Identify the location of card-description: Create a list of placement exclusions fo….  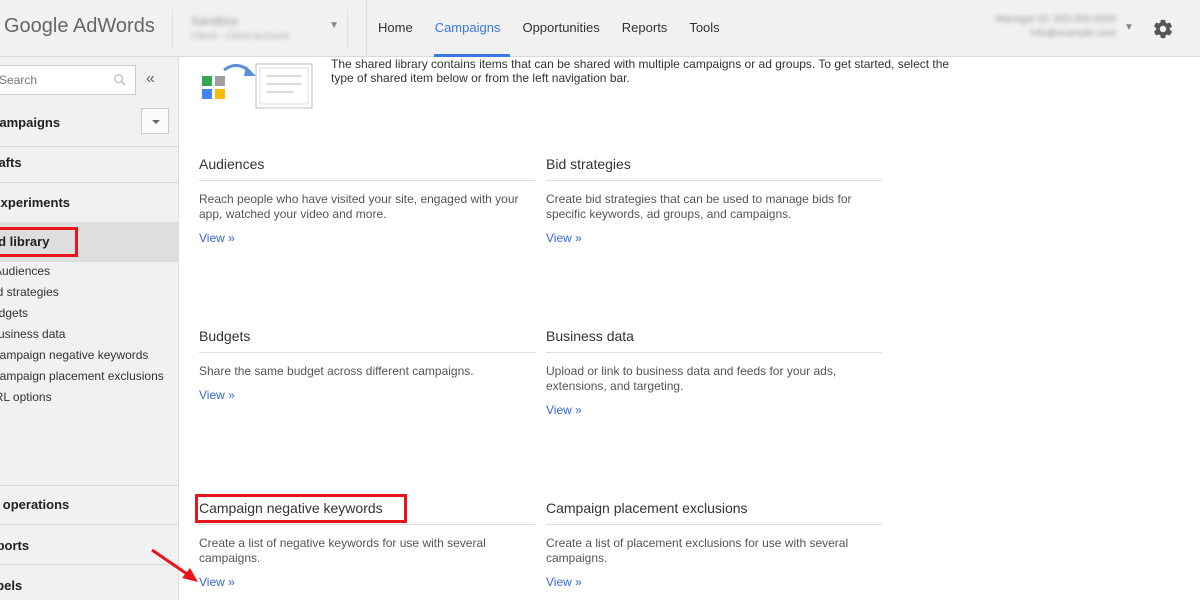
(697, 550).